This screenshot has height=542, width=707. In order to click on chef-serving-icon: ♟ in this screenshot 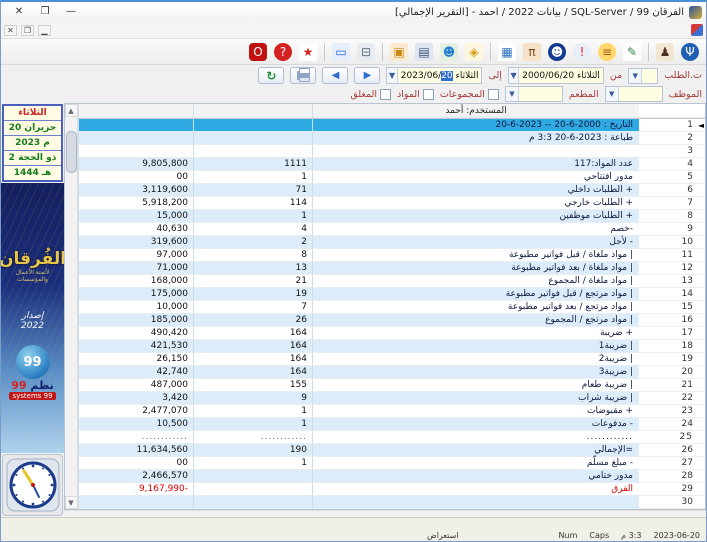, I will do `click(665, 52)`.